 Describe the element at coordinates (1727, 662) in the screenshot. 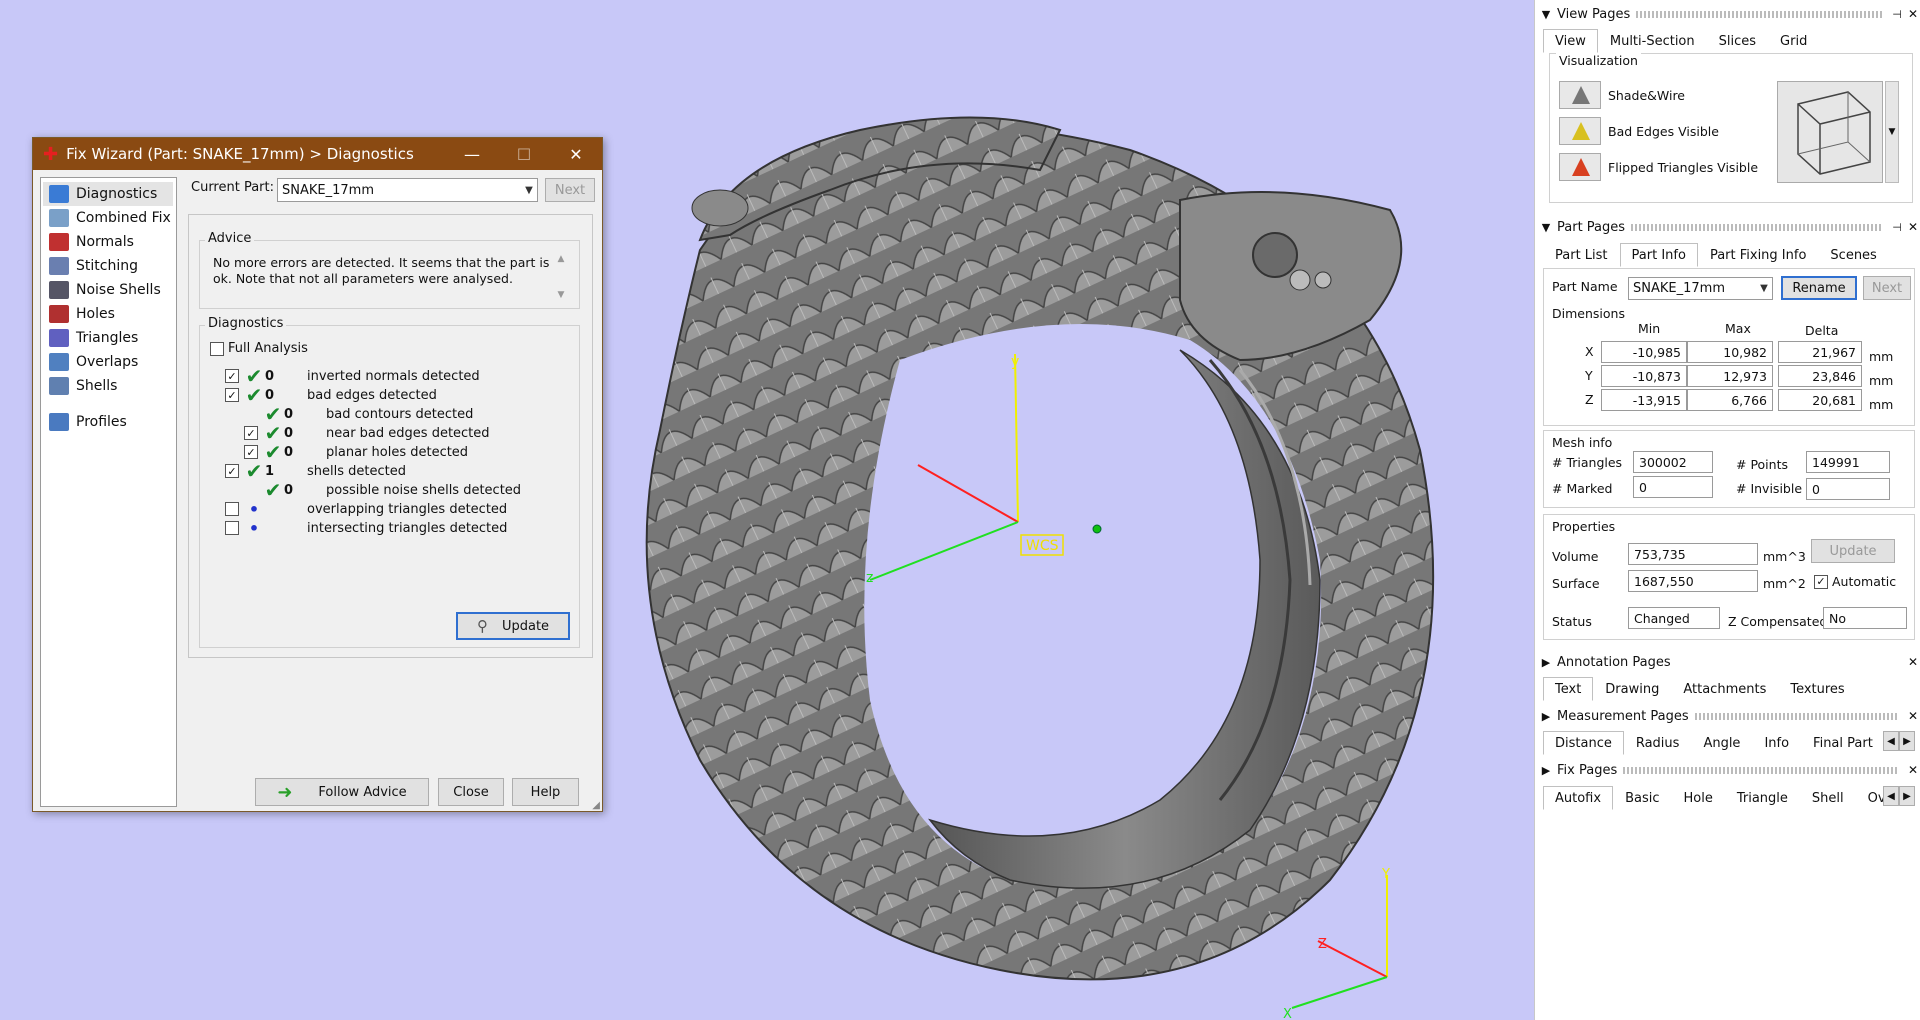

I see `annotation-pages-header: ▶ Annotation Pages ✕` at that location.